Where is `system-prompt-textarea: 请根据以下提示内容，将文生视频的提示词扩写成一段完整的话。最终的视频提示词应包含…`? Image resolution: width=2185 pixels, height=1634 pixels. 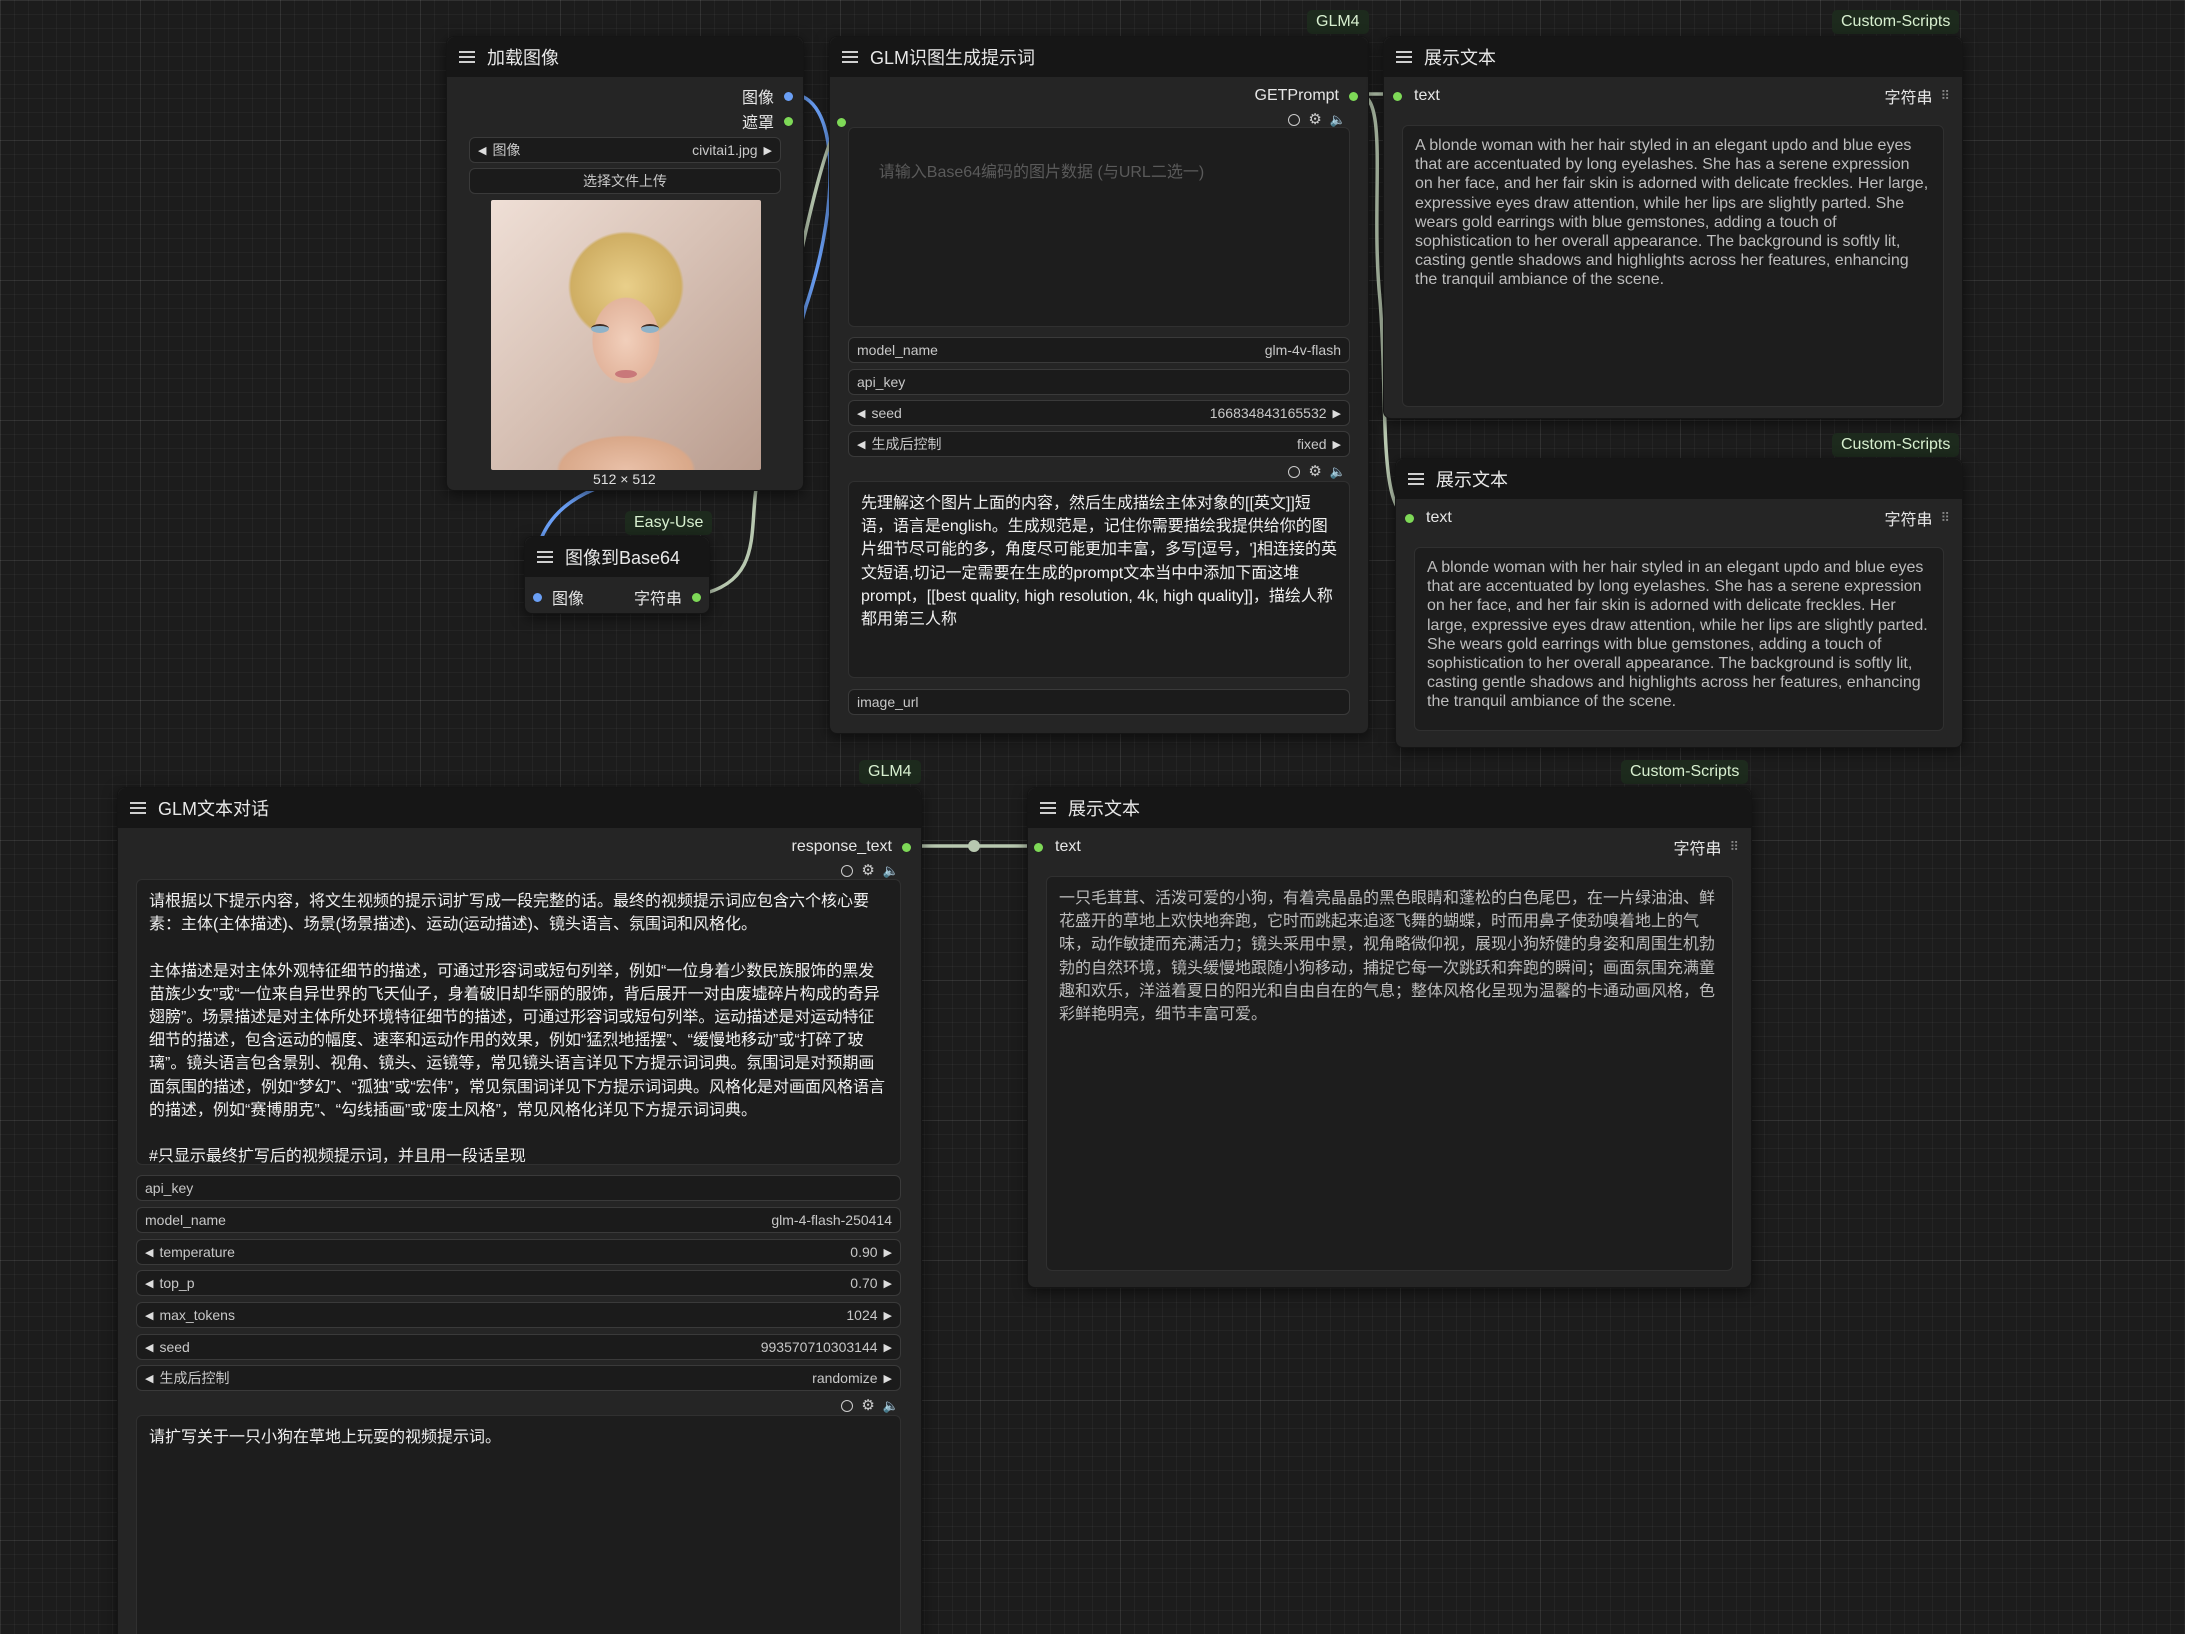
system-prompt-textarea: 请根据以下提示内容，将文生视频的提示词扩写成一段完整的话。最终的视频提示词应包含… is located at coordinates (518, 1022).